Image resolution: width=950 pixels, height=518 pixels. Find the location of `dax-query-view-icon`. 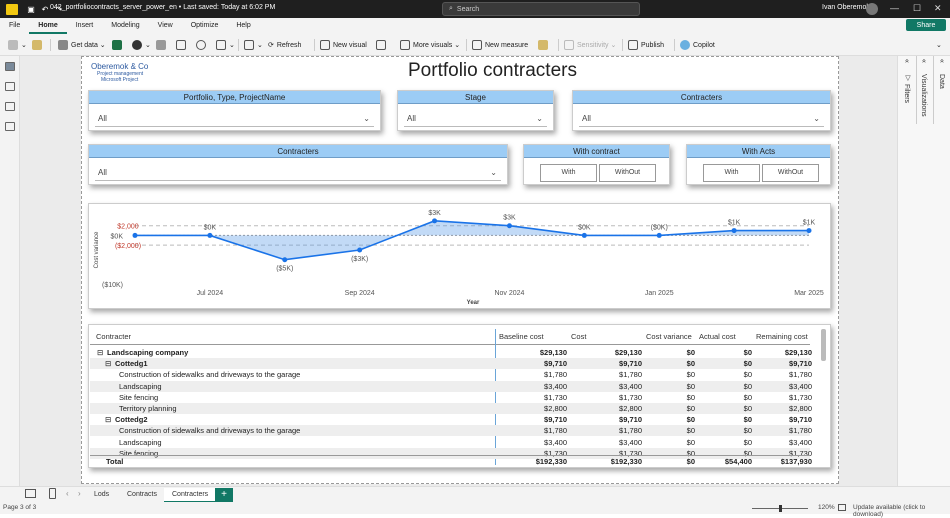

dax-query-view-icon is located at coordinates (10, 126).